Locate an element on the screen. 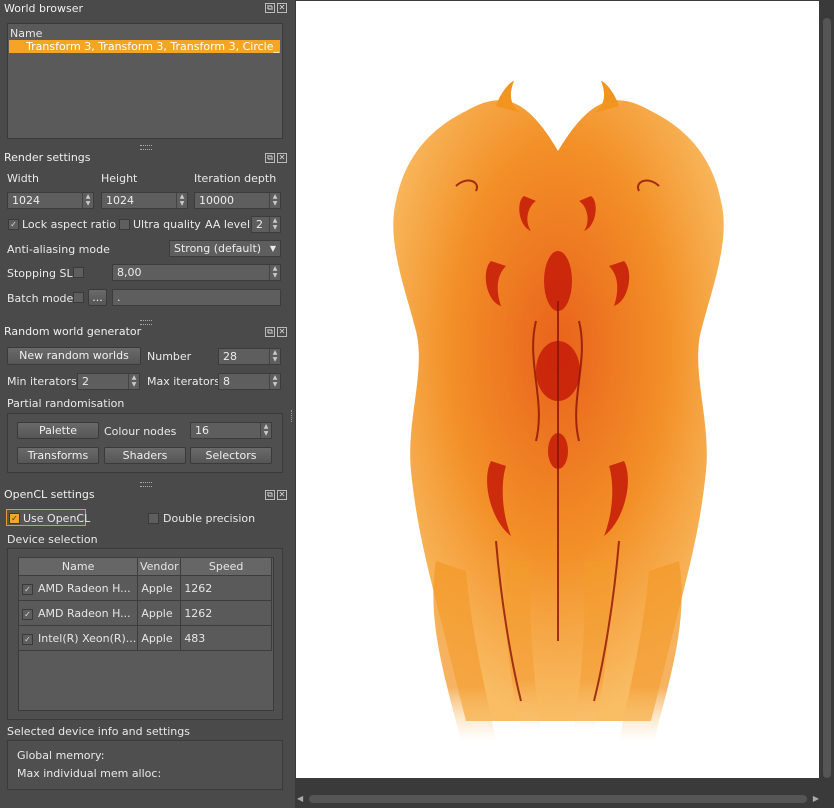  column-header-vendor: Vendor is located at coordinates (159, 566).